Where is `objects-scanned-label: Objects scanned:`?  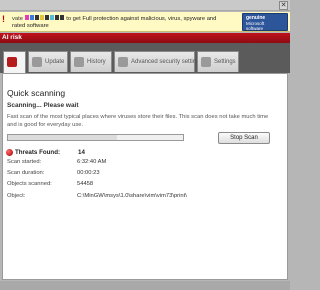 objects-scanned-label: Objects scanned: is located at coordinates (29, 184).